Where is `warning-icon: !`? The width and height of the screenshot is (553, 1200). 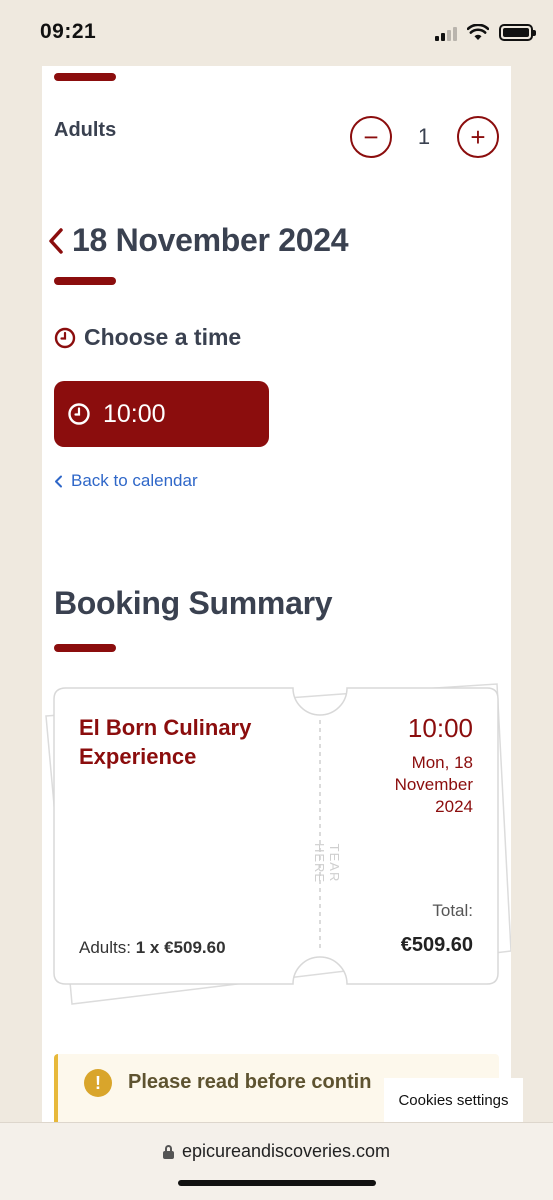
warning-icon: ! is located at coordinates (98, 1083).